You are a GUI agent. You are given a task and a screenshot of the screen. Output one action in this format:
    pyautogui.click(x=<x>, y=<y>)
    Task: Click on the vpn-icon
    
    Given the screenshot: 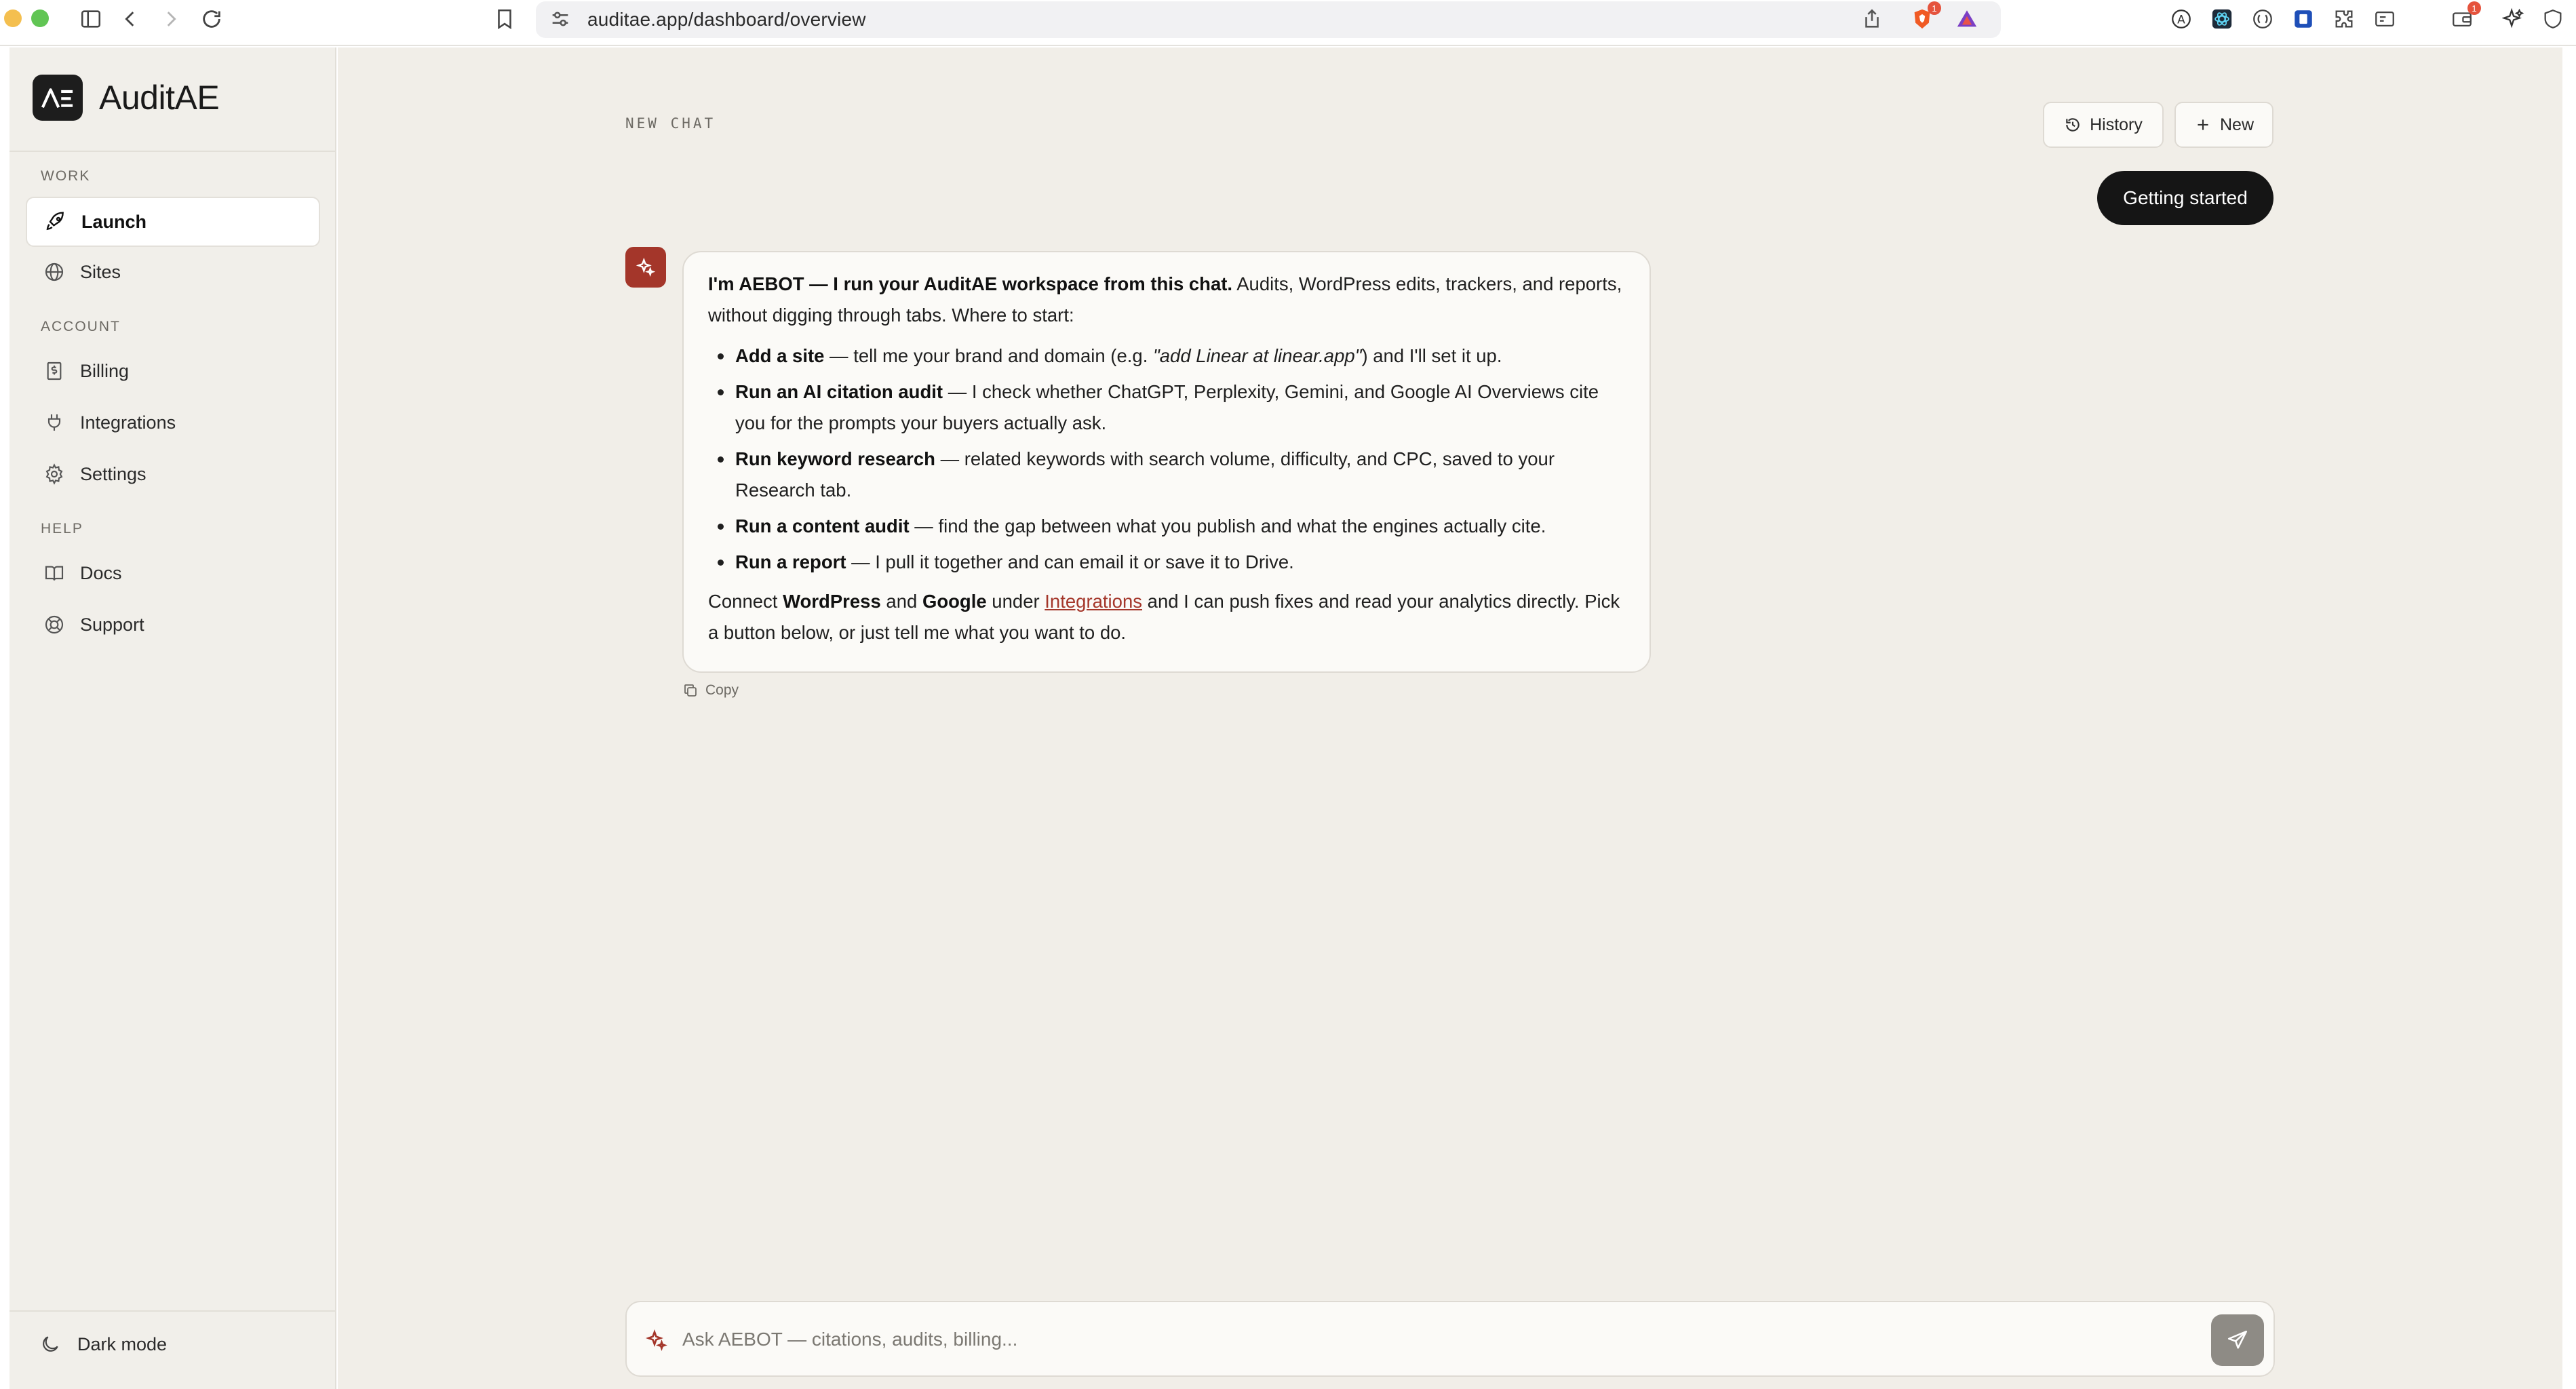 What is the action you would take?
    pyautogui.click(x=2553, y=19)
    